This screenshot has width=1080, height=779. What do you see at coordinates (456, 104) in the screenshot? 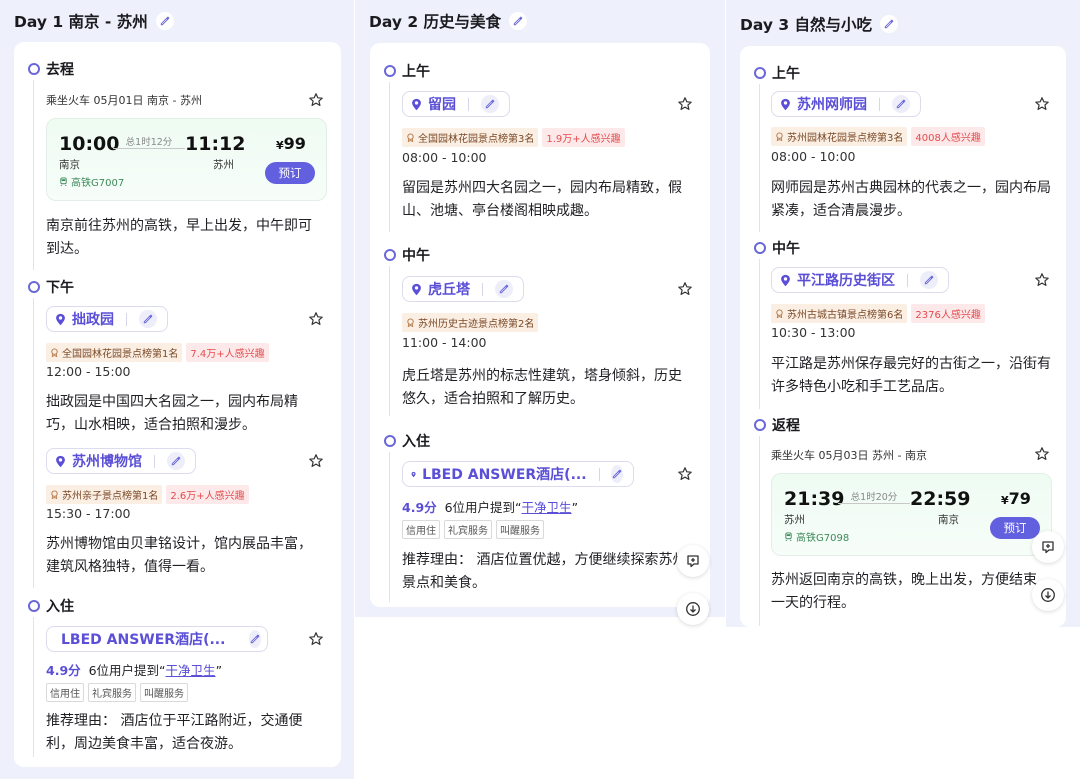
I see `poi-chip-liuyuan: 留园` at bounding box center [456, 104].